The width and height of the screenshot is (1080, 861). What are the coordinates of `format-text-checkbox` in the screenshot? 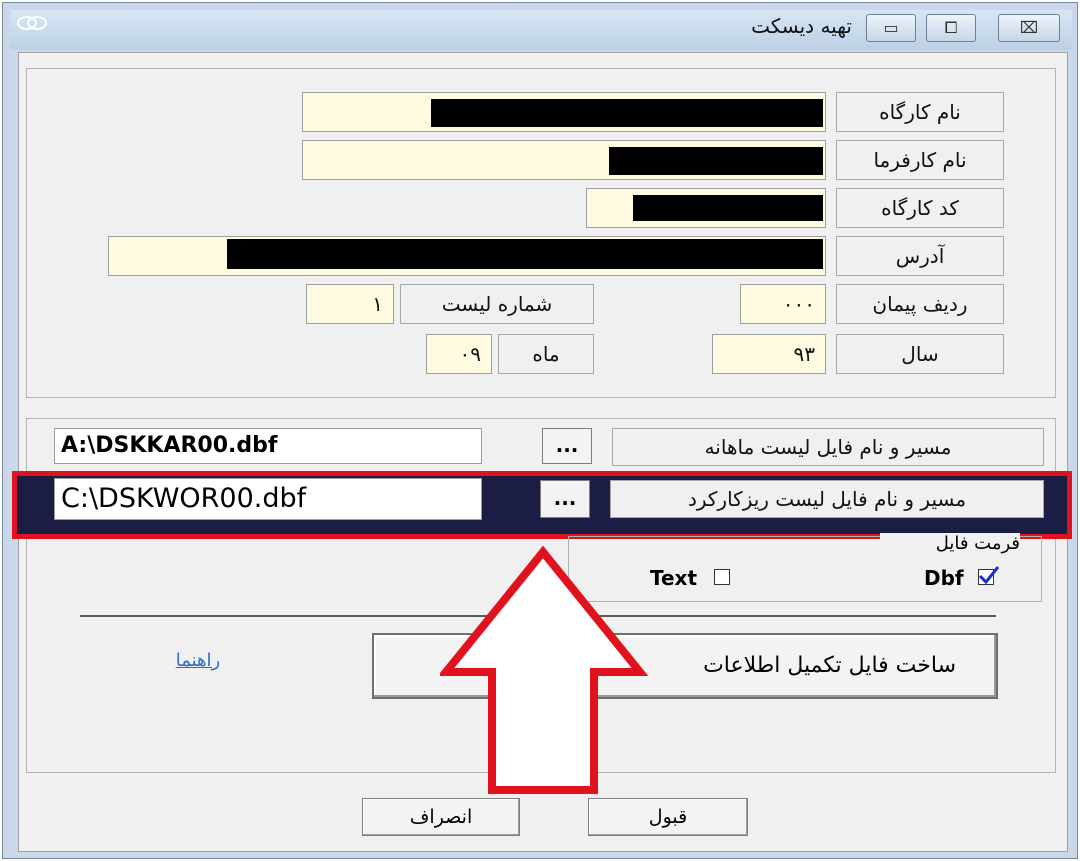 It's located at (722, 577).